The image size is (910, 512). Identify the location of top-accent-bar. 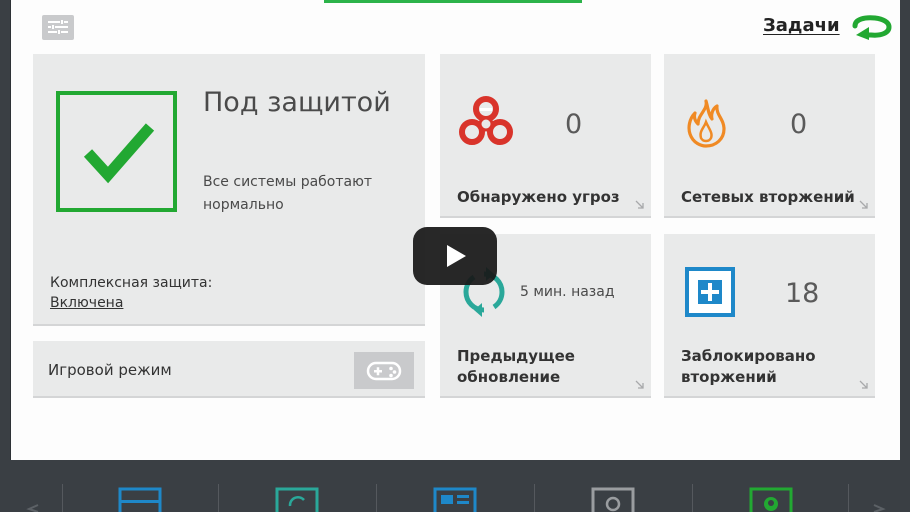
(453, 1).